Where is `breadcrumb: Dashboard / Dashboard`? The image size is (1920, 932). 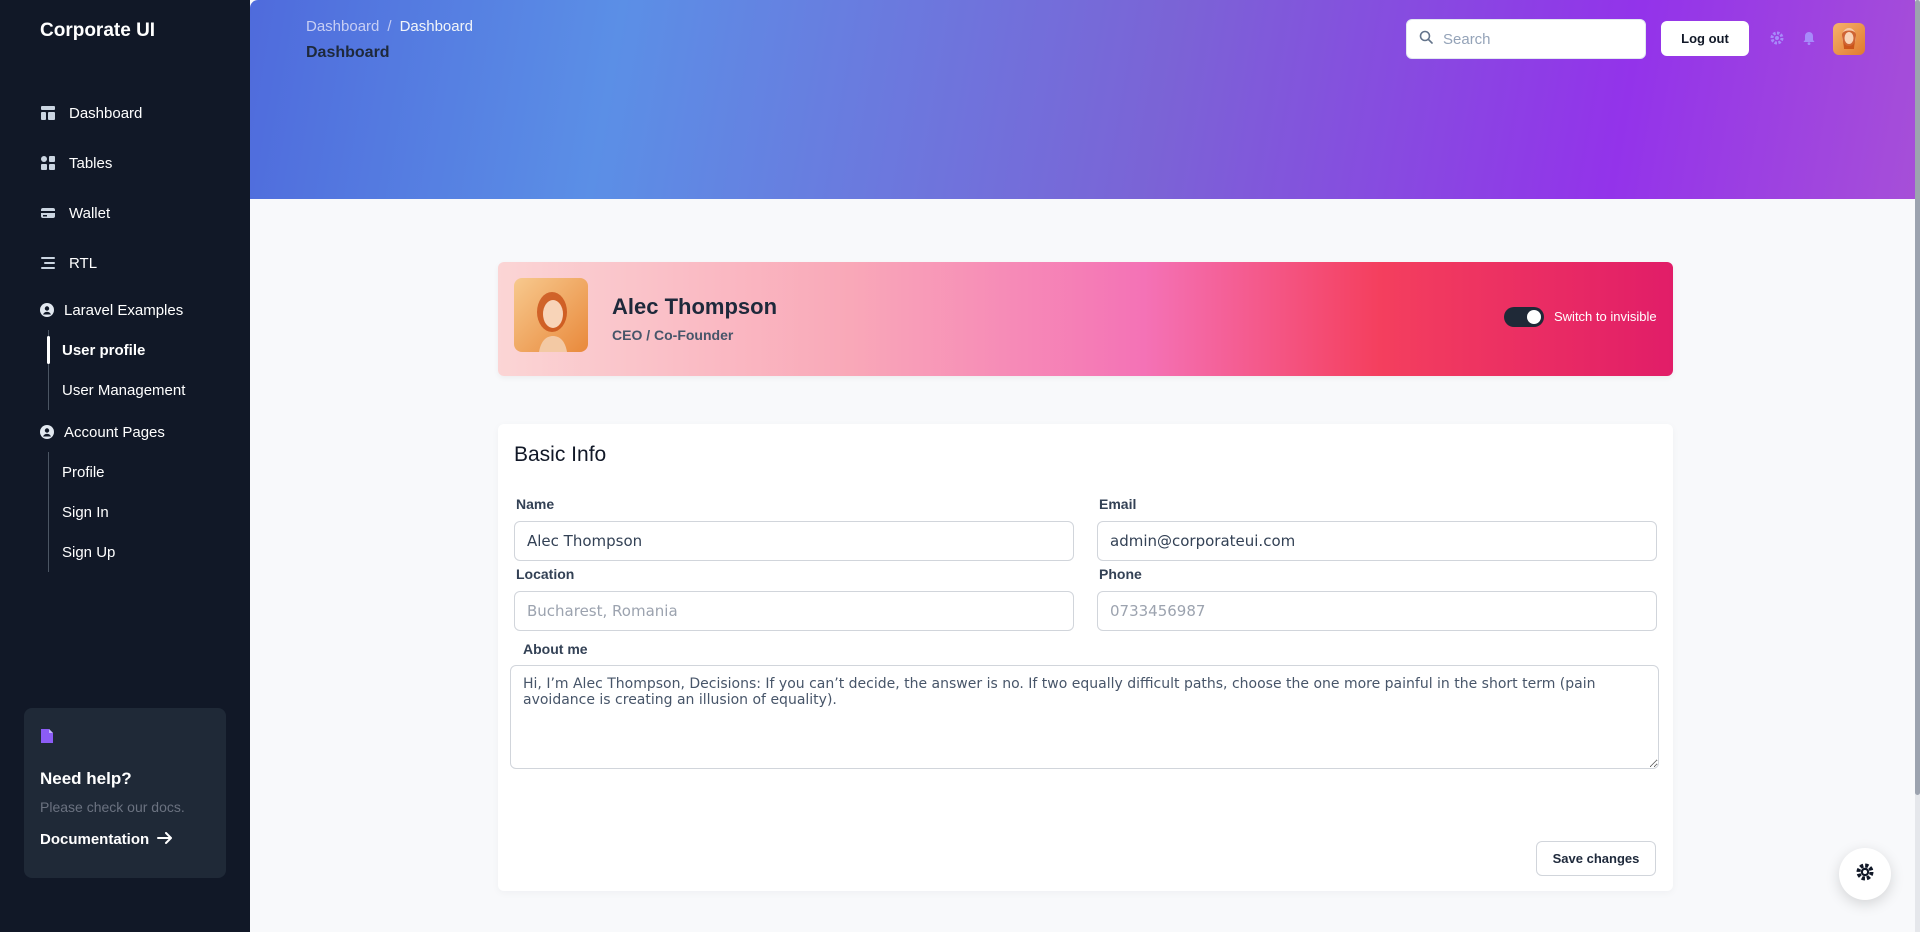
breadcrumb: Dashboard / Dashboard is located at coordinates (389, 26).